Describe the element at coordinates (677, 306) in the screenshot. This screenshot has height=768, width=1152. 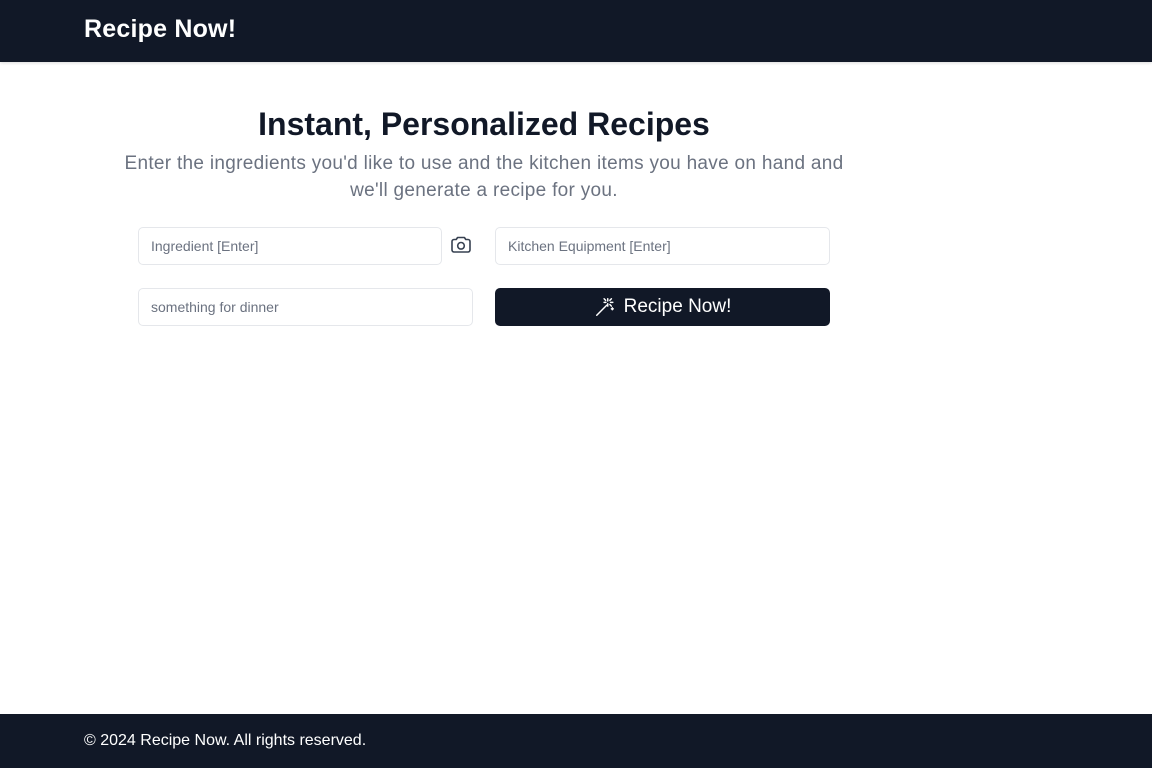
I see `recipe-now-label: Recipe Now!` at that location.